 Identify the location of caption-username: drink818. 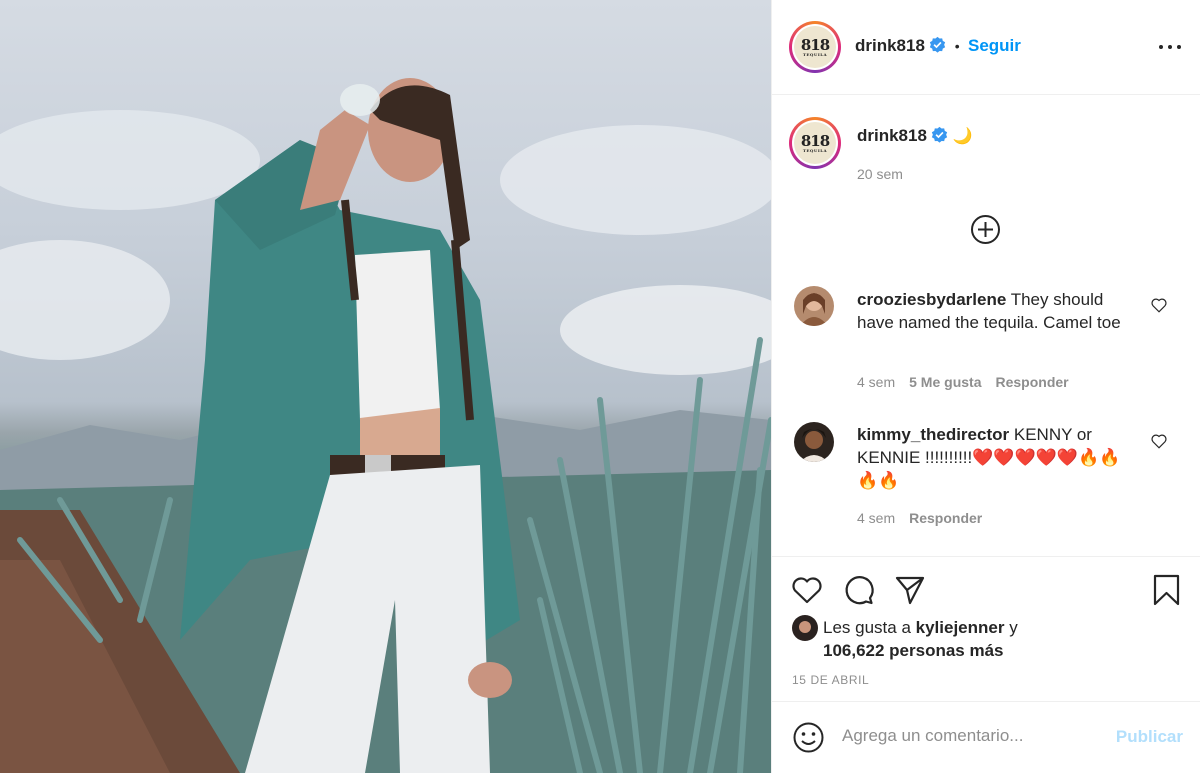
(892, 135).